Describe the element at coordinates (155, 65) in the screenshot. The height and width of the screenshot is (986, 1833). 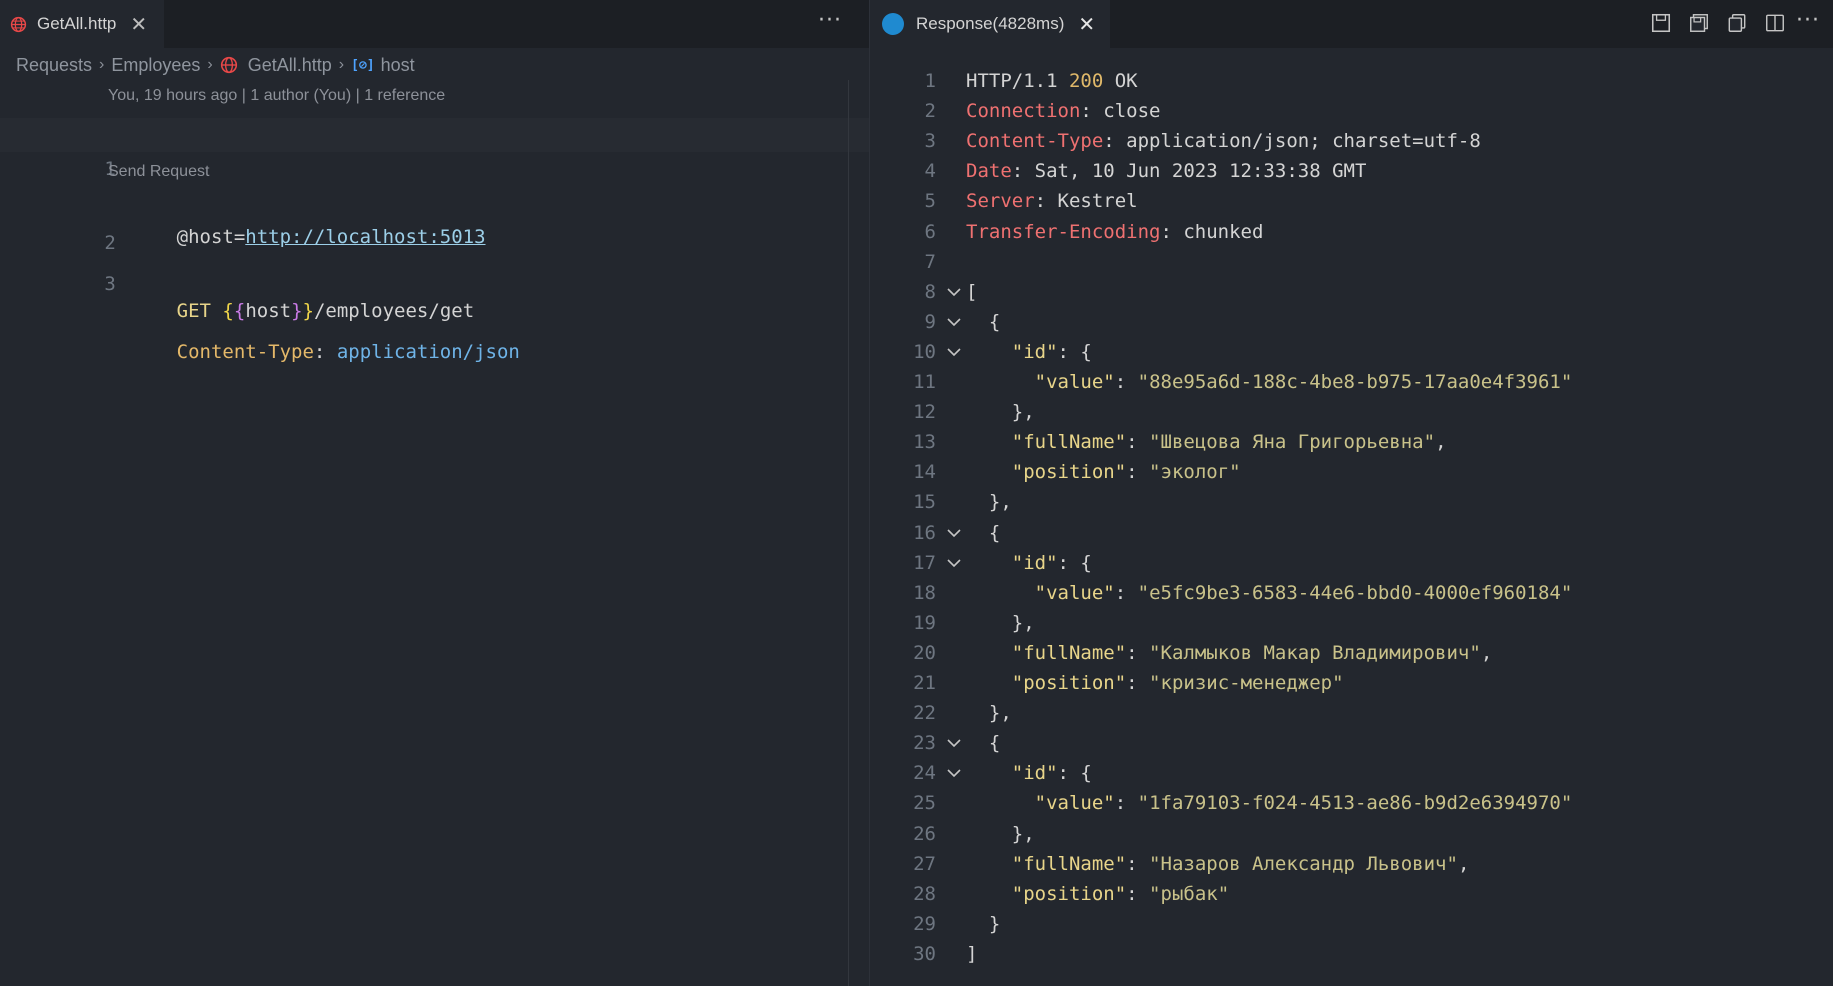
I see `breadcrumb-employees: Employees` at that location.